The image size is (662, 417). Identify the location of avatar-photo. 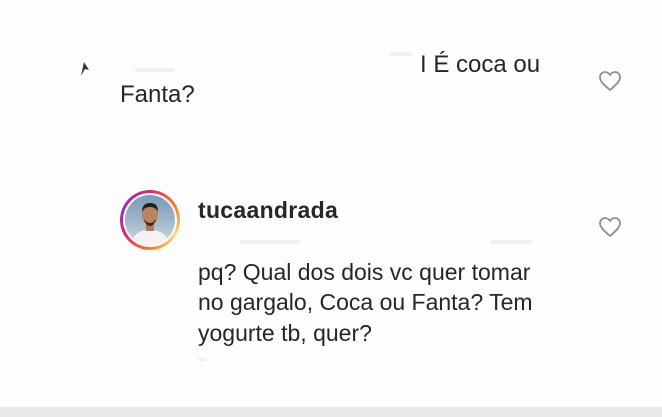
(150, 220).